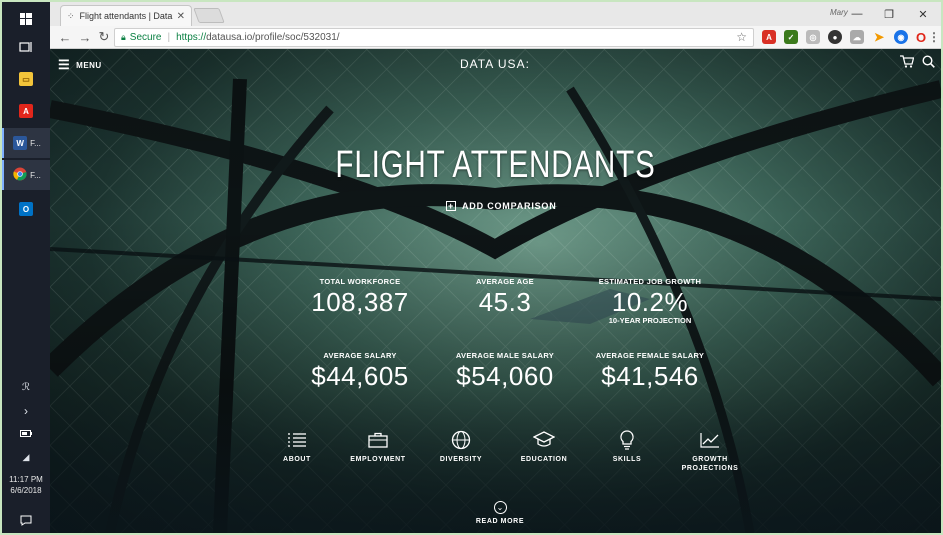  Describe the element at coordinates (650, 371) in the screenshot. I see `stat-average-female-salary: AVERAGE FEMALE SALARY $41,546` at that location.